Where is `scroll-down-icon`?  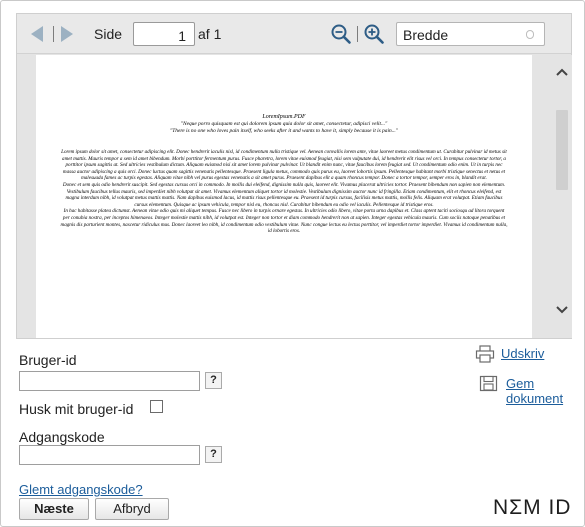
scroll-down-icon is located at coordinates (562, 310).